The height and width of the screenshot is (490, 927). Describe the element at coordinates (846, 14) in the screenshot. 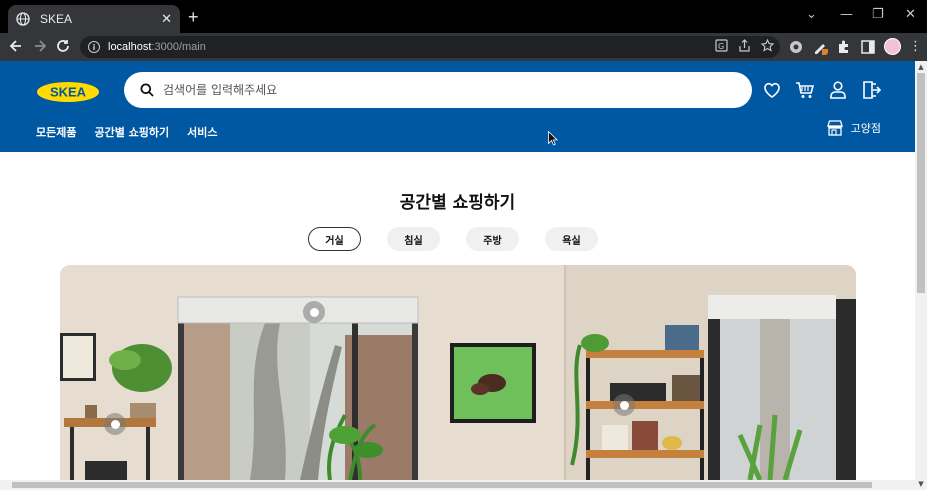

I see `minimize-button: —` at that location.